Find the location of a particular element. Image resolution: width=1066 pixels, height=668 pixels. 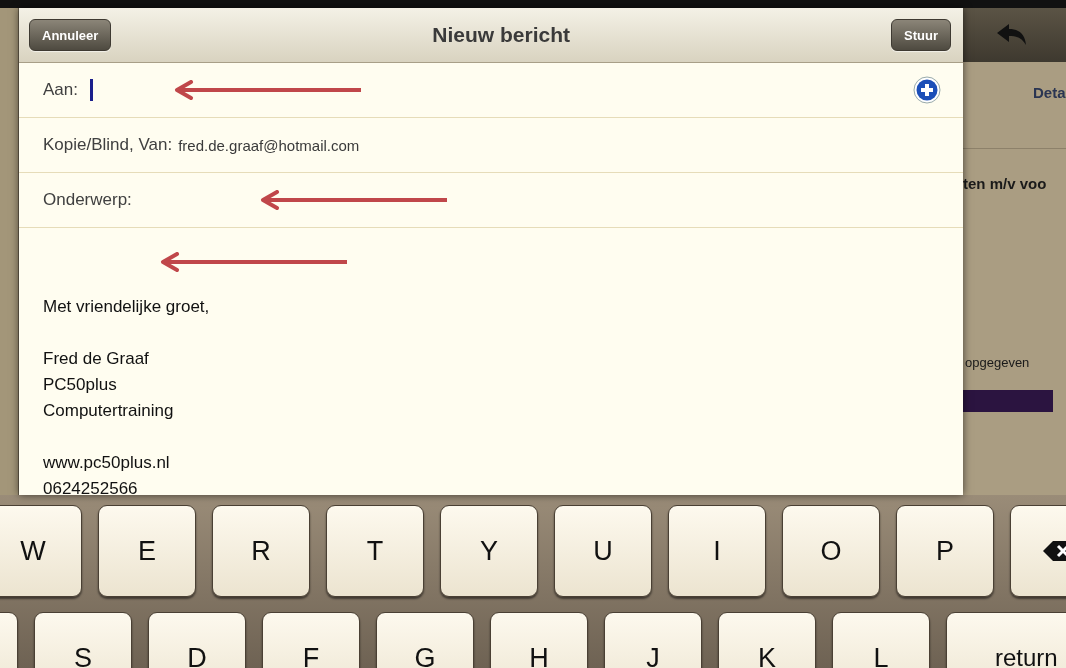

add-contact-icon is located at coordinates (927, 90).